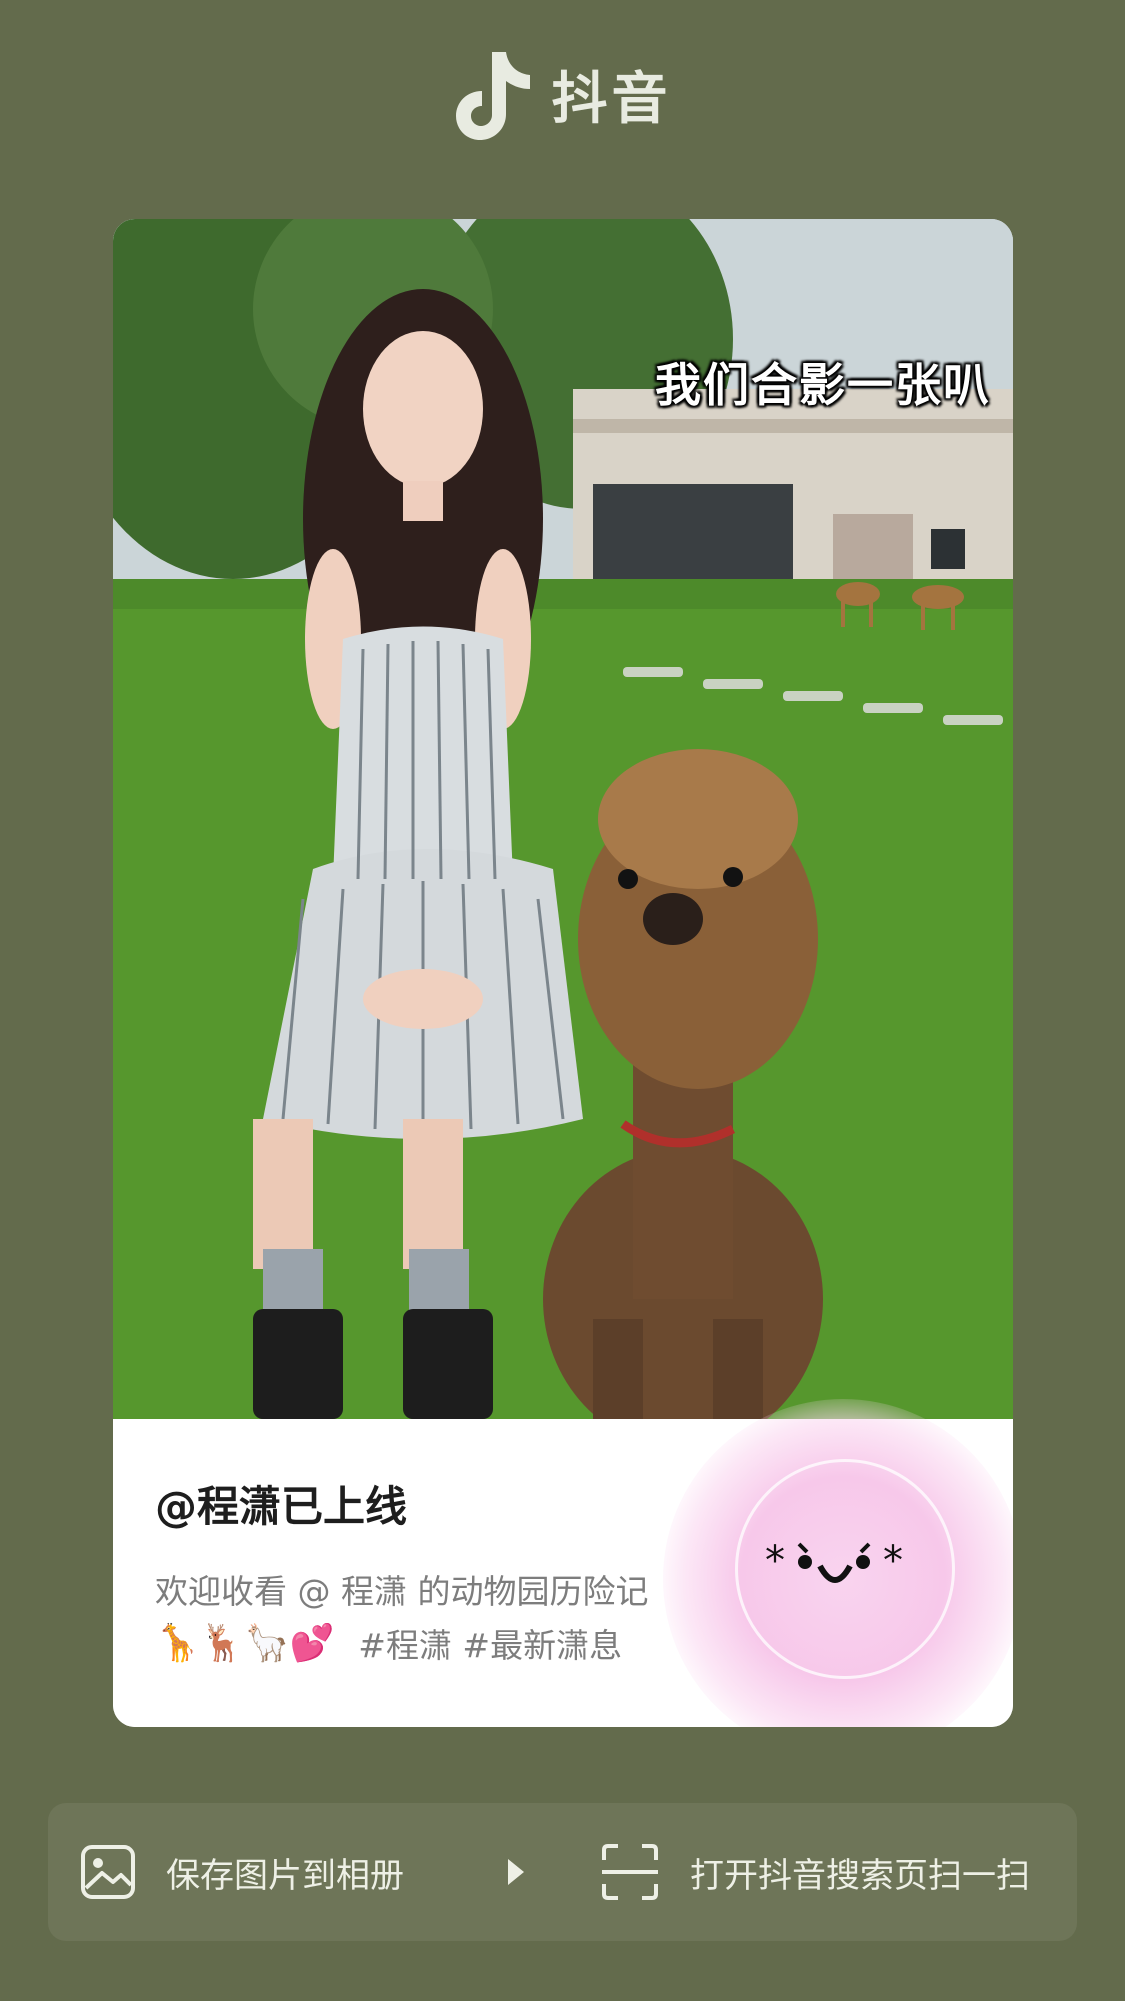 This screenshot has height=2001, width=1125. Describe the element at coordinates (630, 1872) in the screenshot. I see `scan-icon` at that location.